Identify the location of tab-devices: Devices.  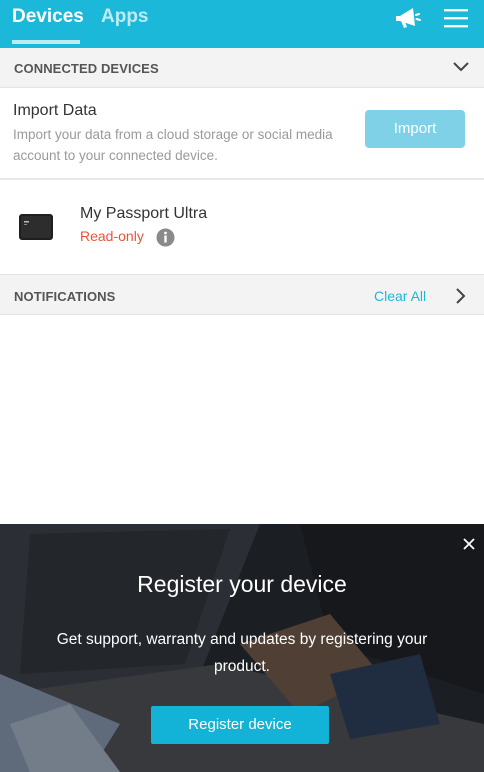
(48, 17).